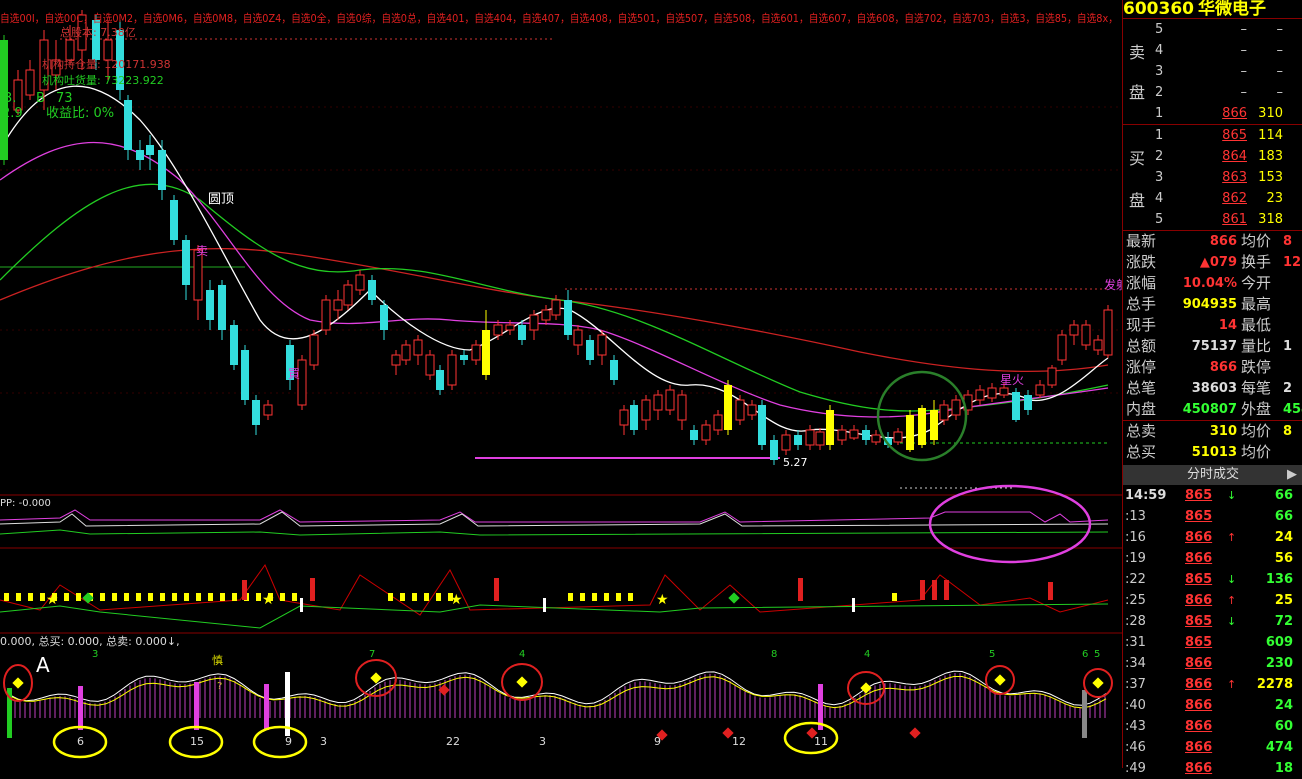 This screenshot has height=779, width=1302. I want to click on sell-level-3: 3– –, so click(1226, 71).